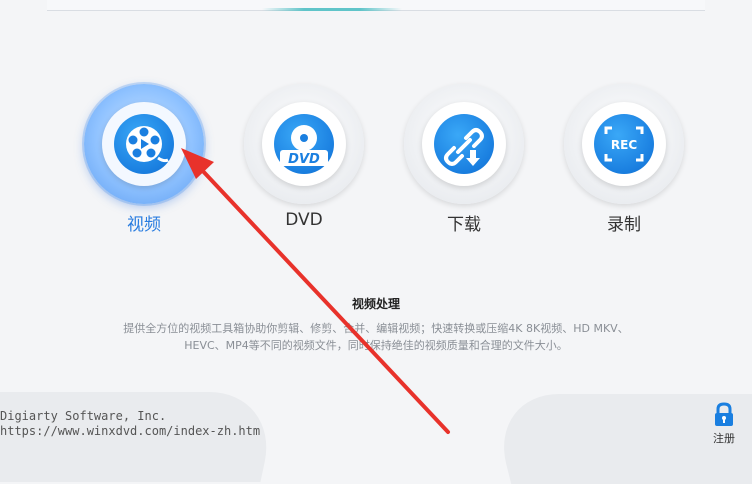 Image resolution: width=752 pixels, height=484 pixels. Describe the element at coordinates (464, 225) in the screenshot. I see `download-label: 下载` at that location.